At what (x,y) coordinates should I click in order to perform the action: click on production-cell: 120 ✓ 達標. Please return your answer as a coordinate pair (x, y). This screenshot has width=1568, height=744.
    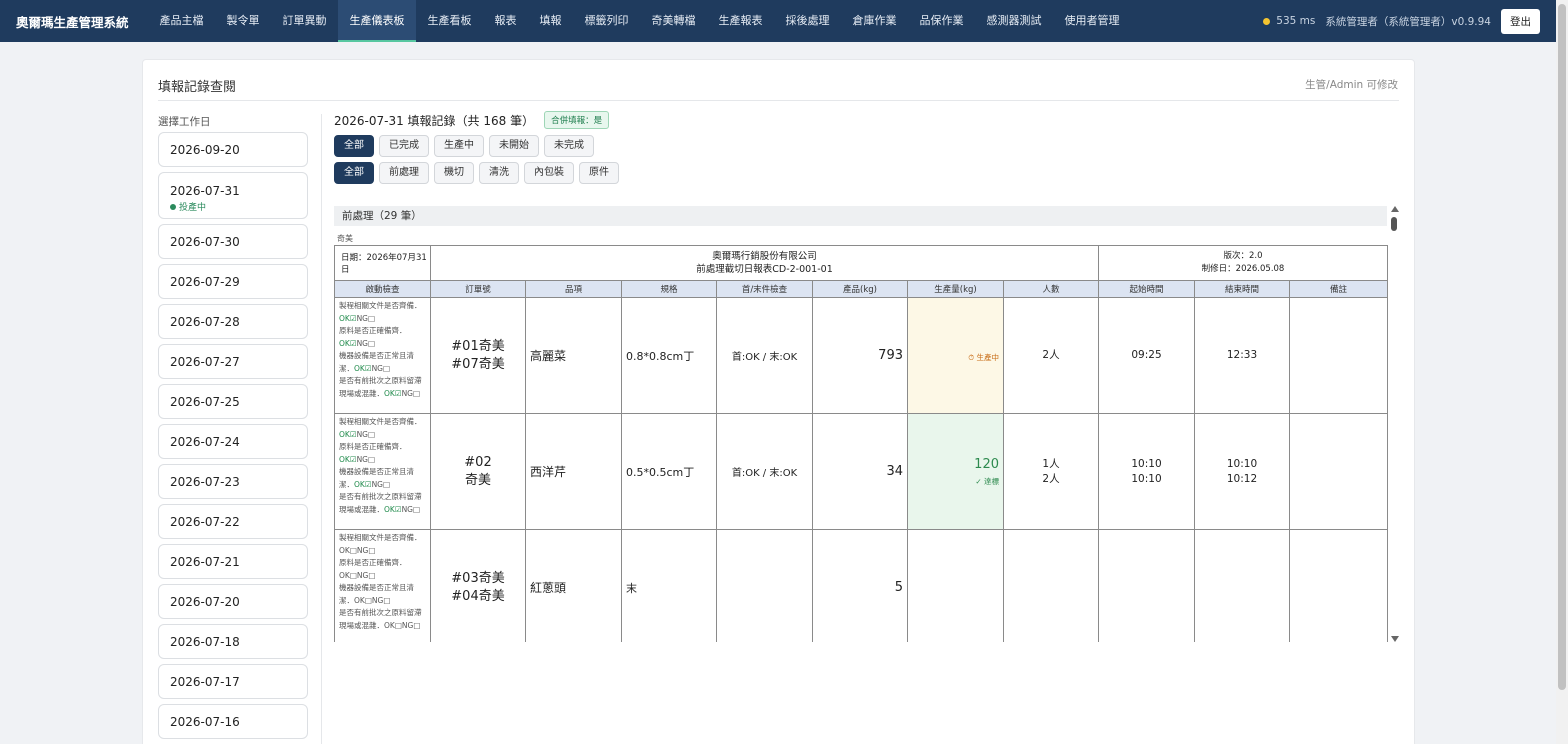
    Looking at the image, I should click on (955, 471).